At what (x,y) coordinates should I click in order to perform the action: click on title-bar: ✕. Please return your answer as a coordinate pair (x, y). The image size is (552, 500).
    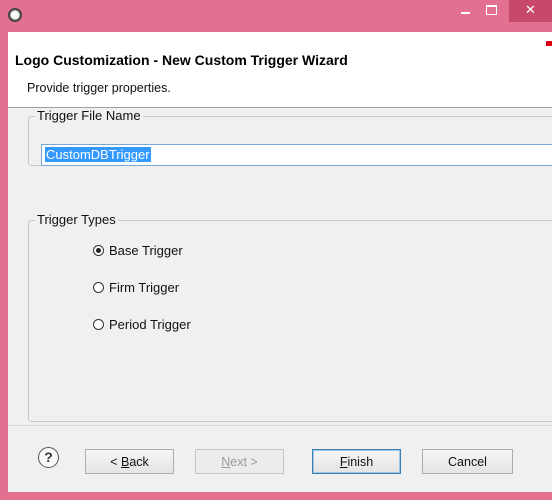
    Looking at the image, I should click on (276, 16).